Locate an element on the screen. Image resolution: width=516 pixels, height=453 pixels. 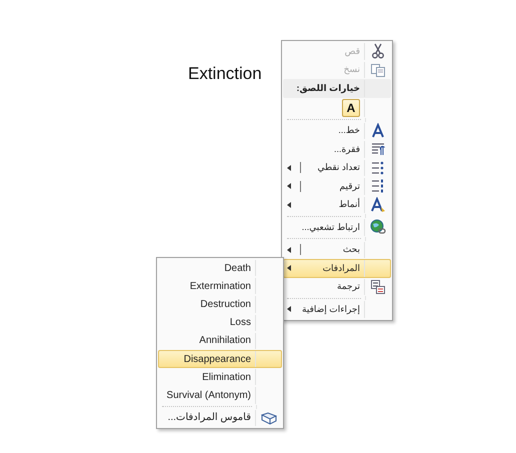
menu-item: بحث is located at coordinates (337, 249).